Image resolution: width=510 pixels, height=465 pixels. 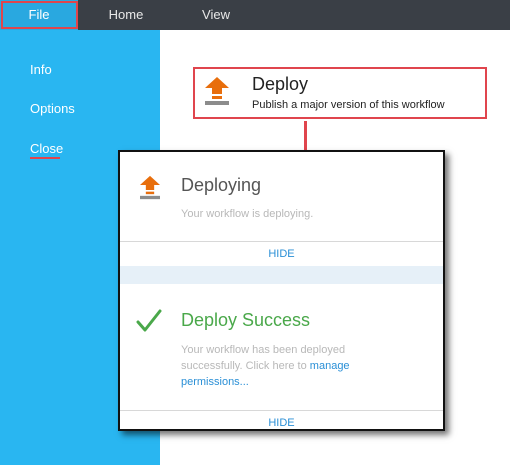 I want to click on deploy-upload-icon, so click(x=217, y=91).